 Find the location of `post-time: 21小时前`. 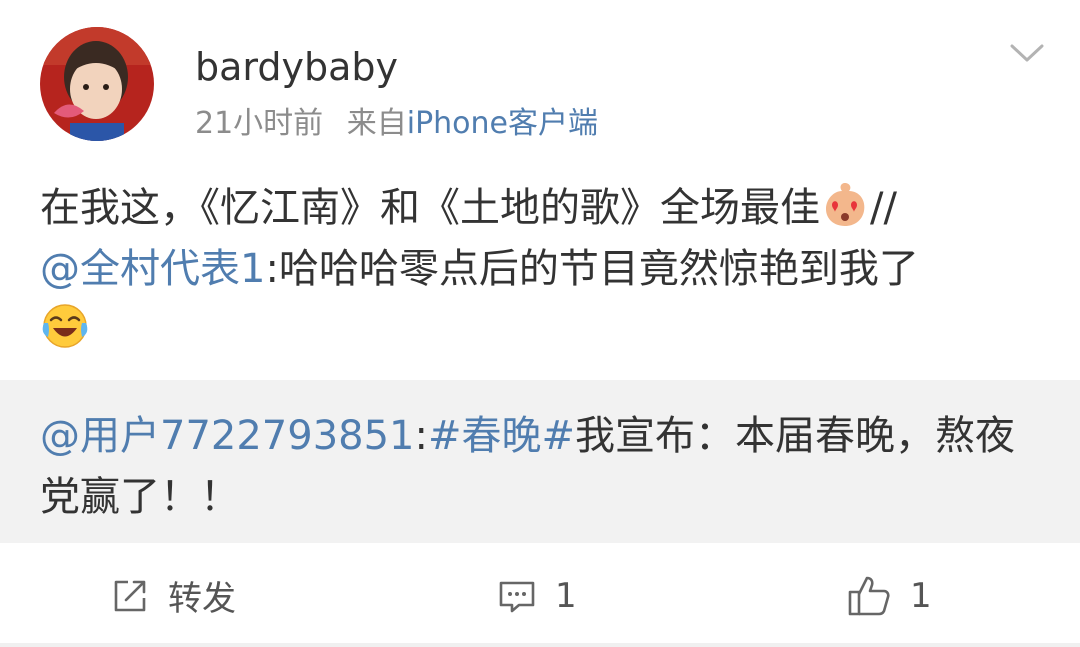

post-time: 21小时前 is located at coordinates (259, 123).